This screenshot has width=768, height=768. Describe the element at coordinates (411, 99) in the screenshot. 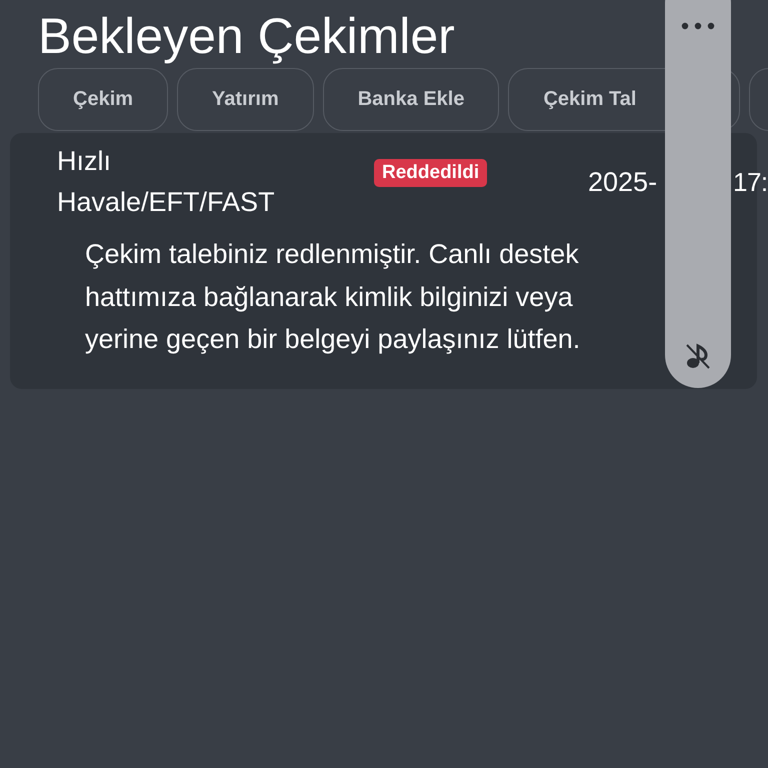

I see `tab: Banka Ekle` at that location.